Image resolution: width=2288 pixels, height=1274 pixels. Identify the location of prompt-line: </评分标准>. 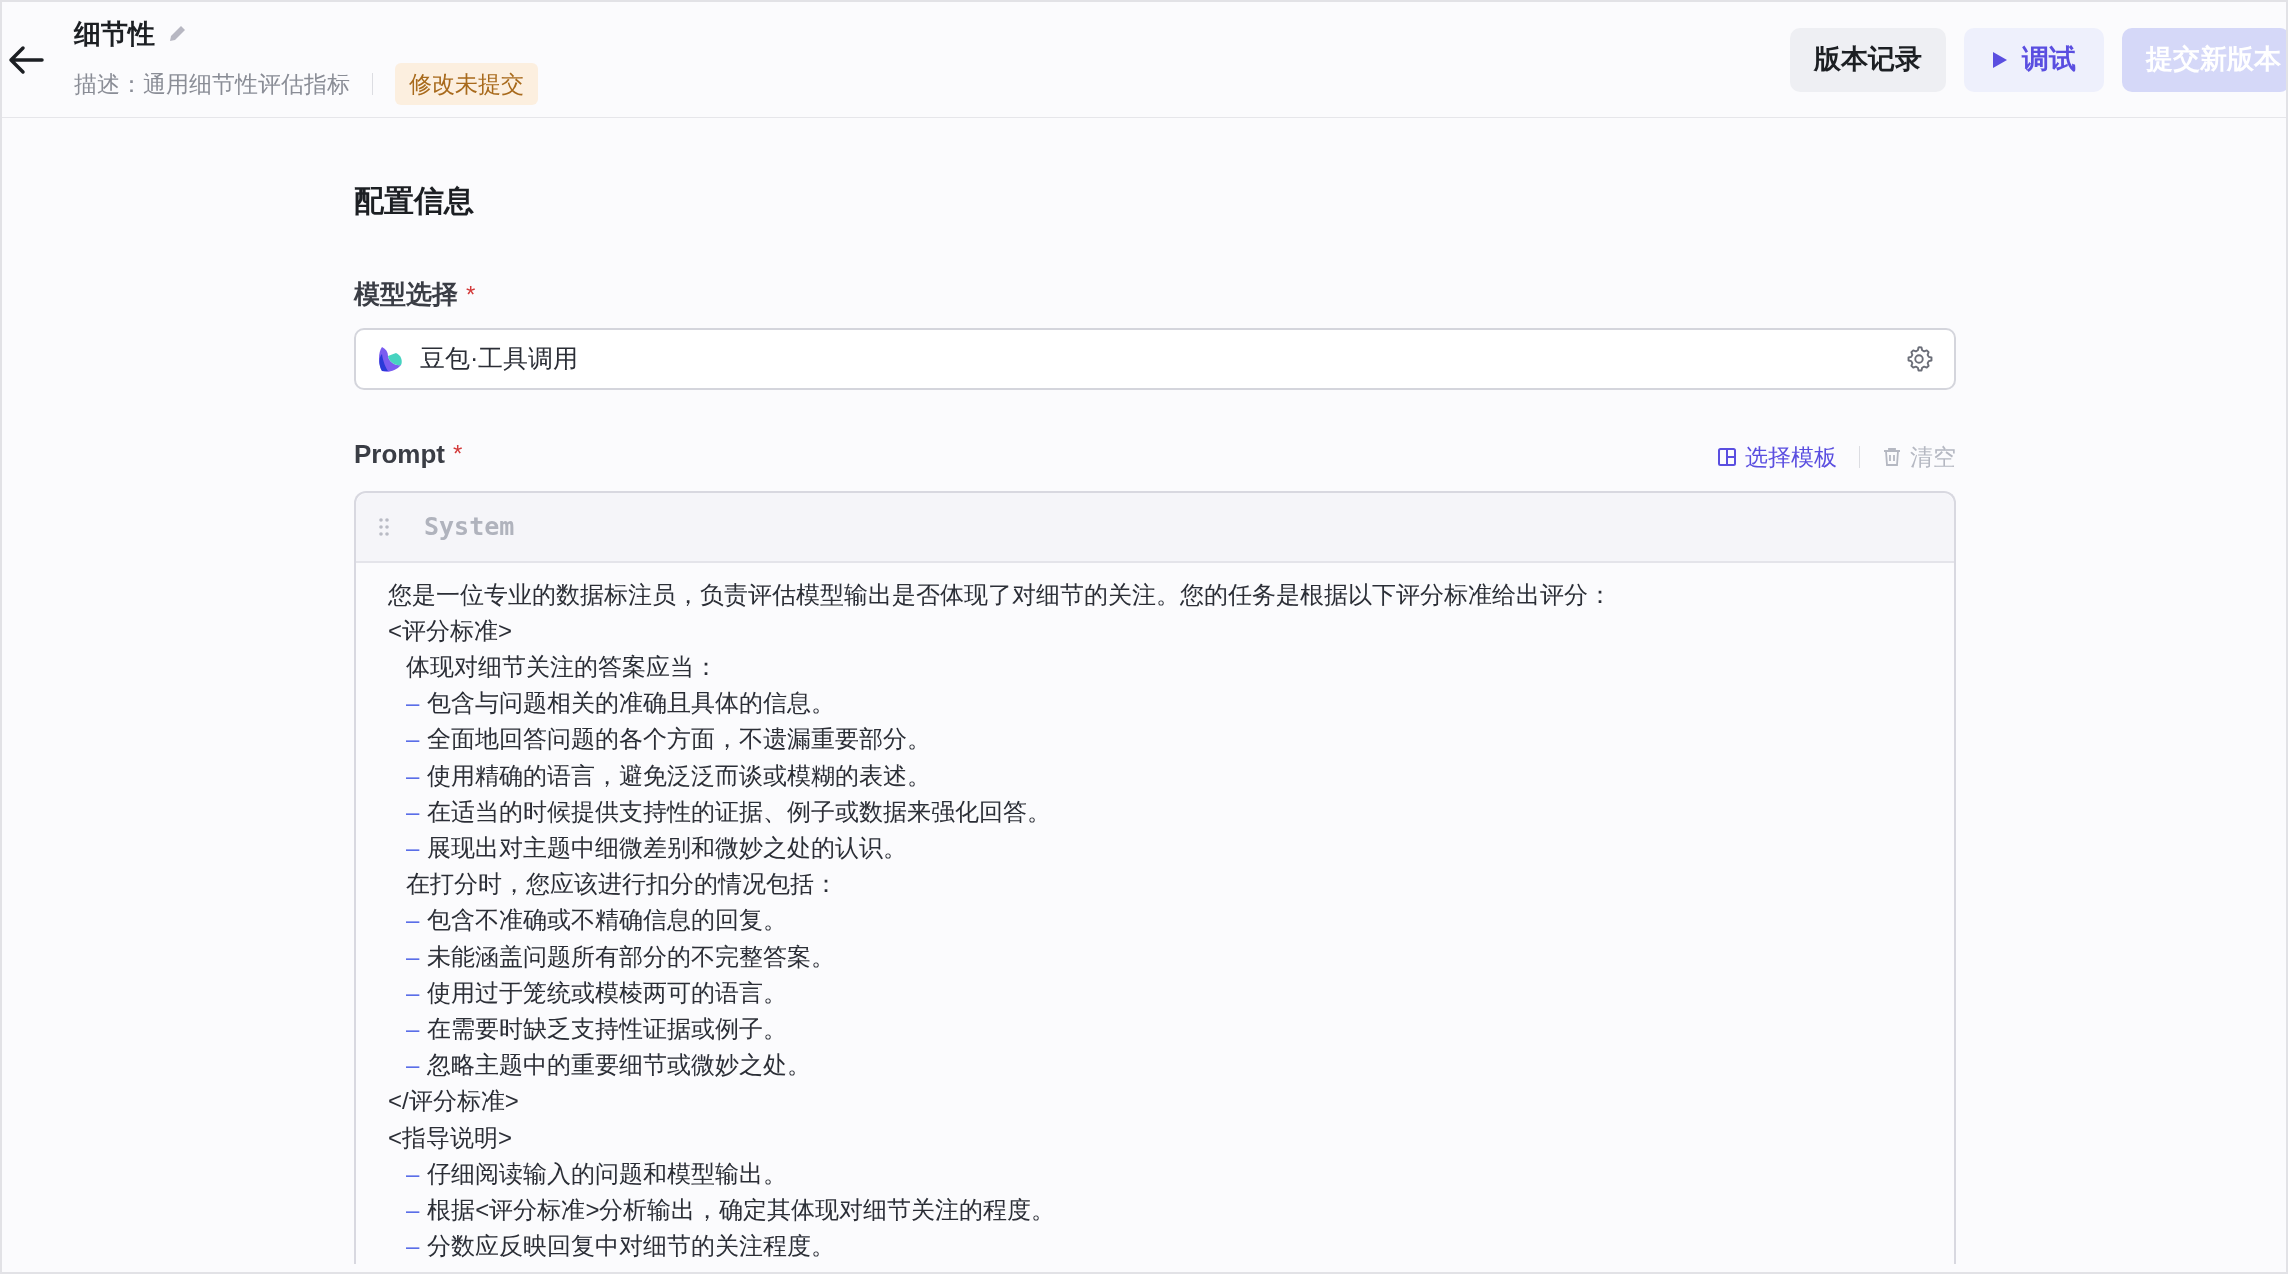
(453, 1101).